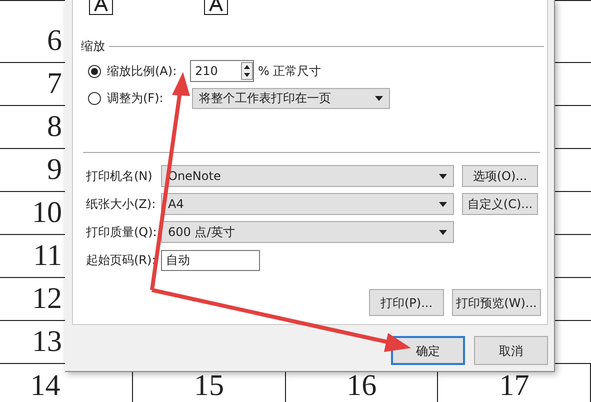  I want to click on row-number: 8, so click(54, 127).